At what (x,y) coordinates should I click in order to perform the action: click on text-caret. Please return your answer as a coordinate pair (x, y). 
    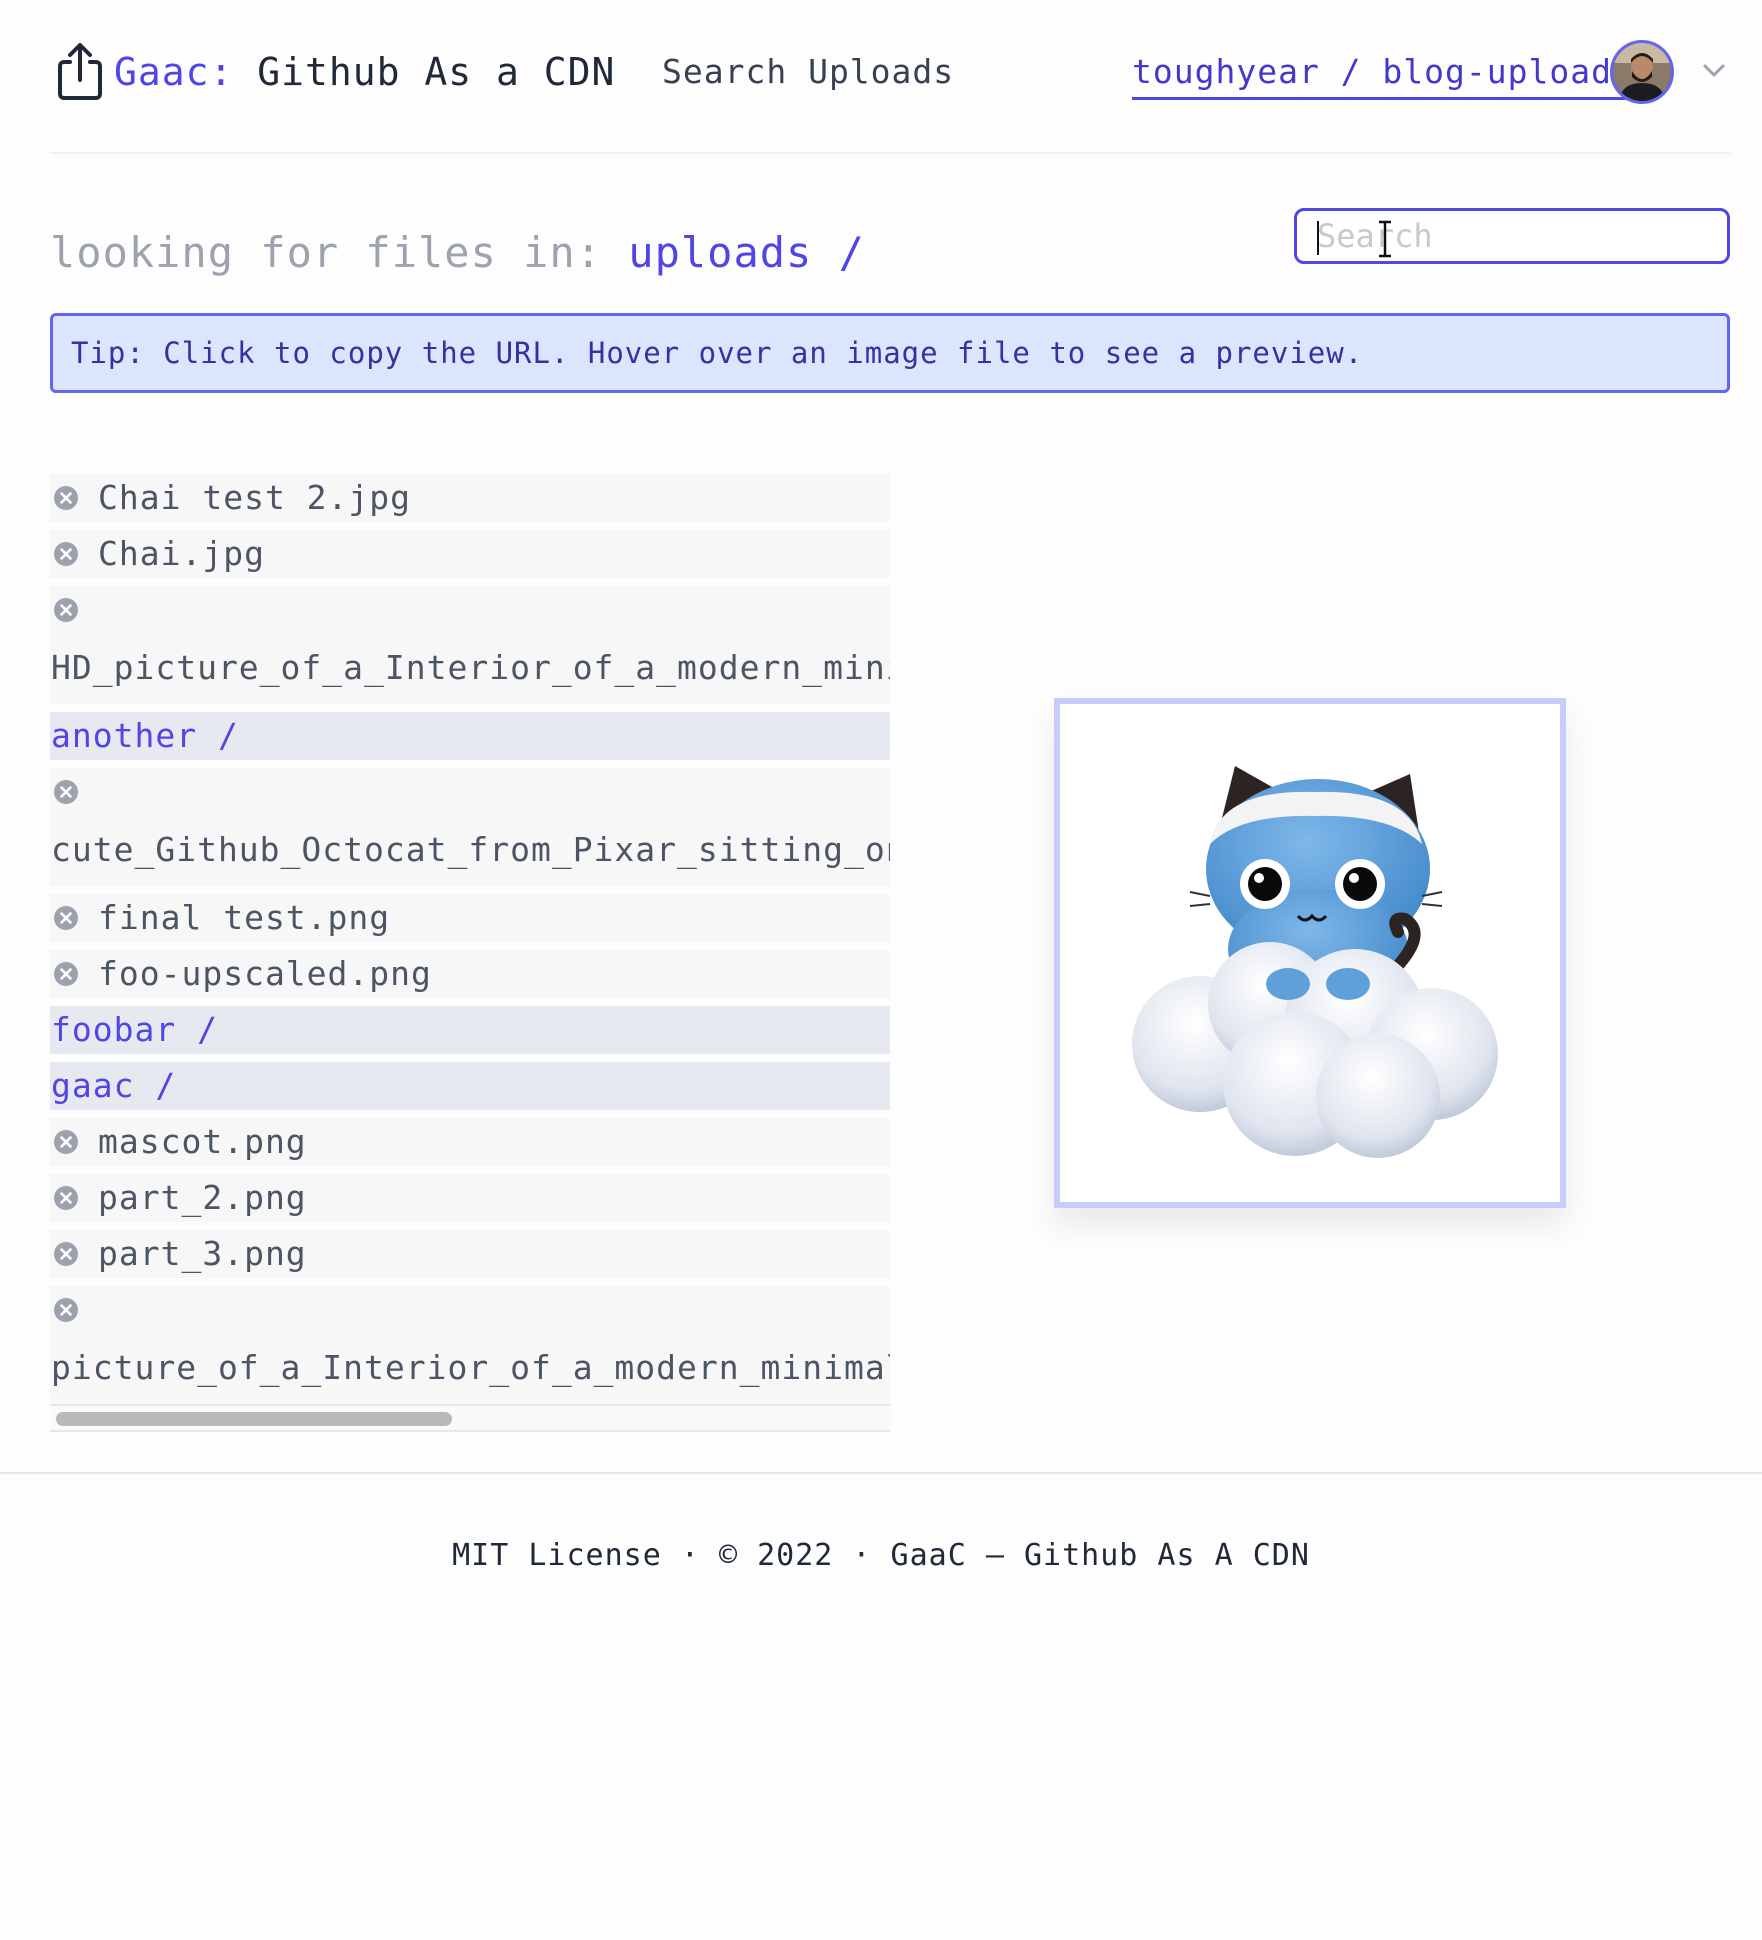
    Looking at the image, I should click on (1318, 238).